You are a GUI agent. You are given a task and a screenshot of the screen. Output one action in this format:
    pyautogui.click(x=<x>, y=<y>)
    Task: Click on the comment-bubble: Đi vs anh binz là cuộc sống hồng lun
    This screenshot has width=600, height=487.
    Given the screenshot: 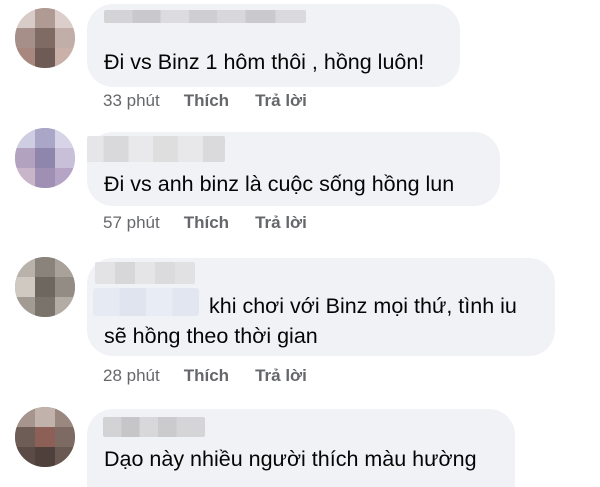 What is the action you would take?
    pyautogui.click(x=293, y=169)
    